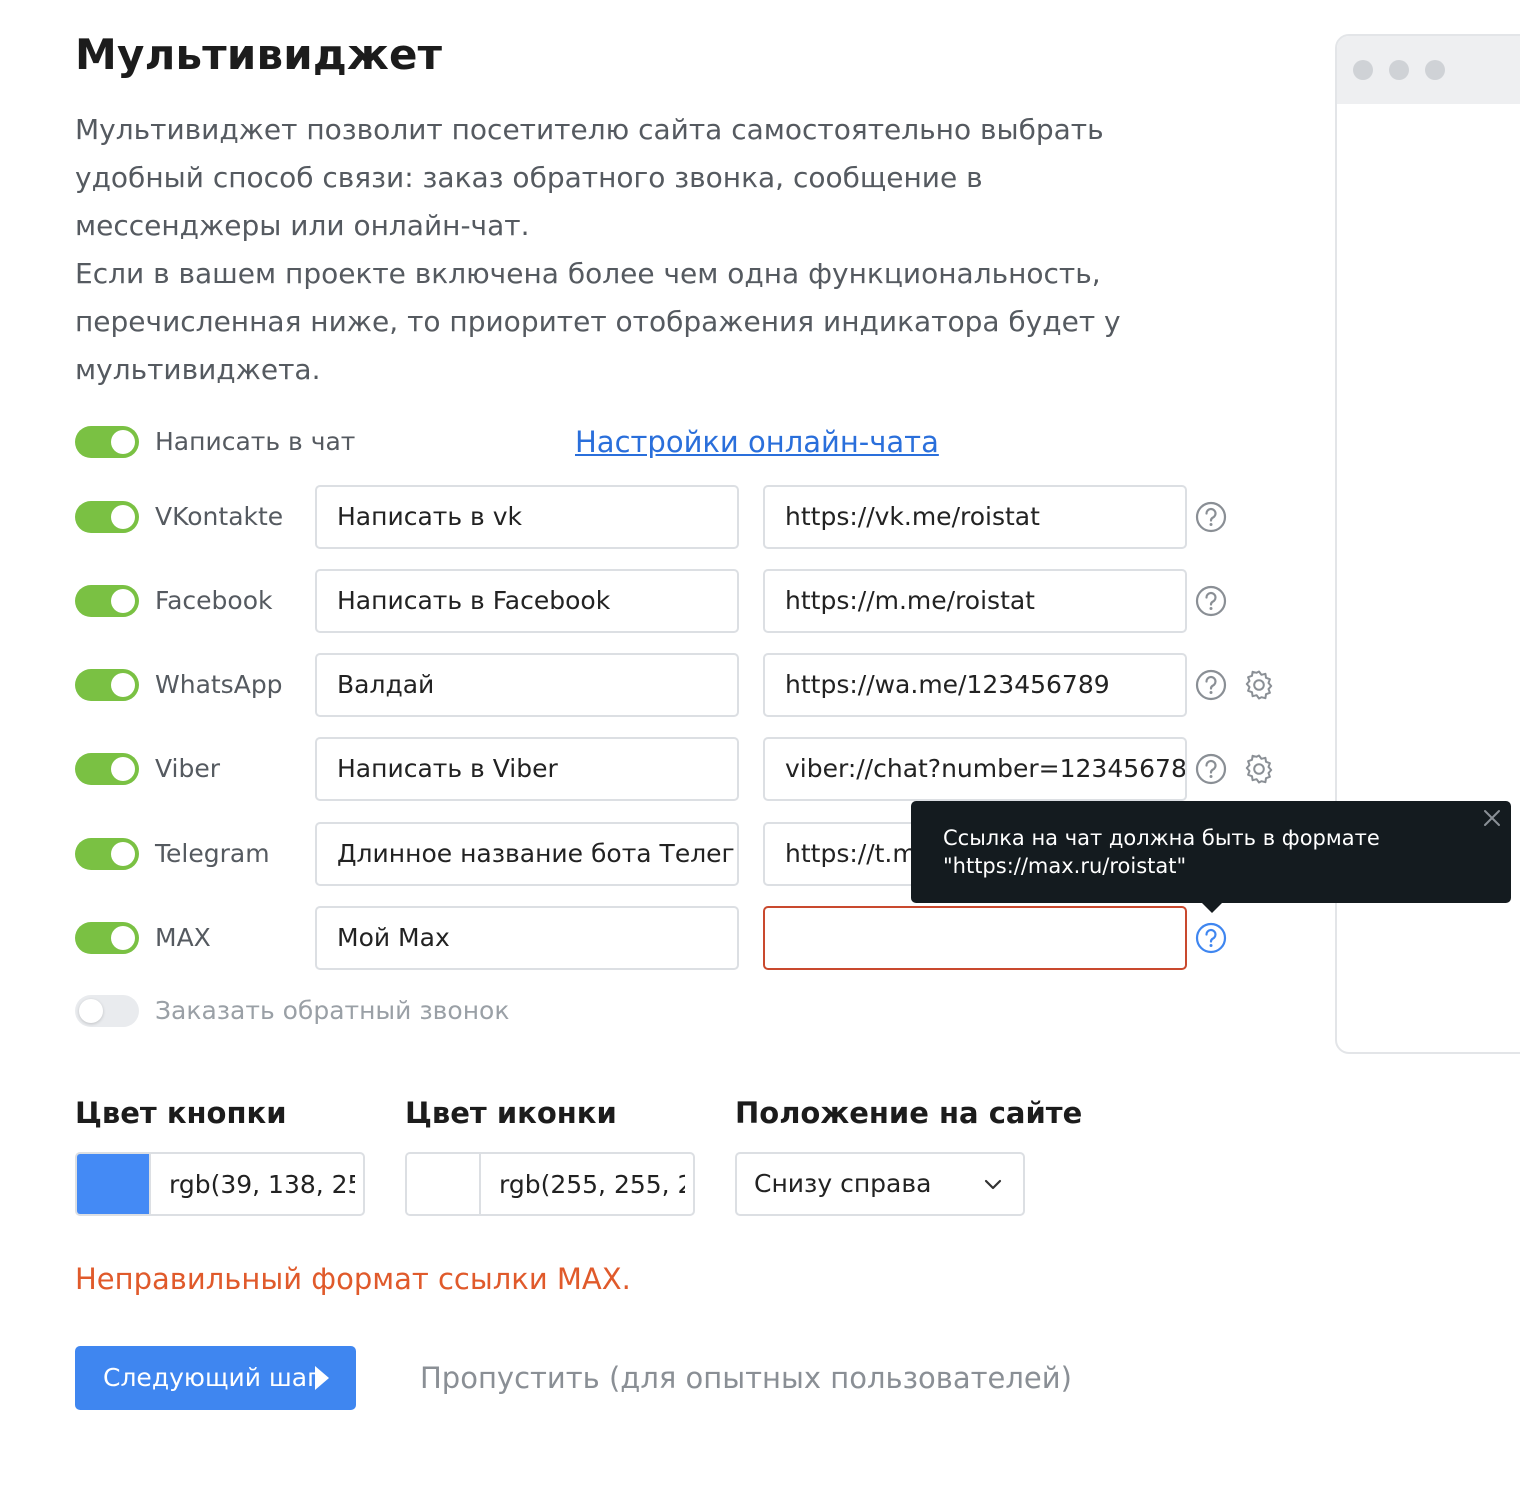 Image resolution: width=1520 pixels, height=1496 pixels. I want to click on callback-toggle, so click(107, 1011).